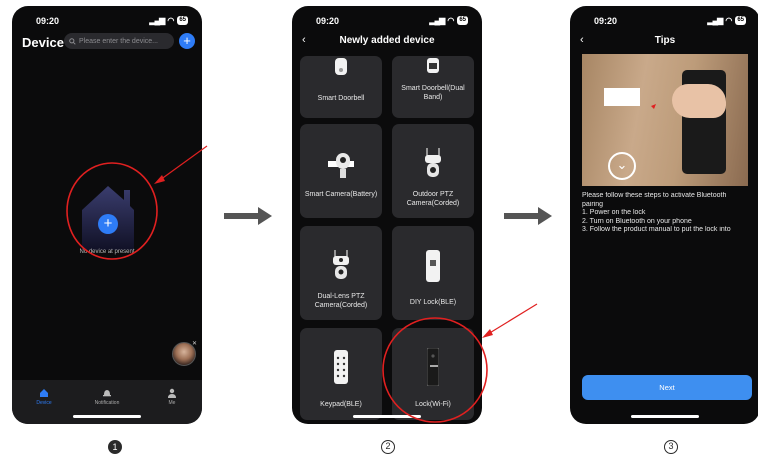  I want to click on tab-me: Me, so click(172, 397).